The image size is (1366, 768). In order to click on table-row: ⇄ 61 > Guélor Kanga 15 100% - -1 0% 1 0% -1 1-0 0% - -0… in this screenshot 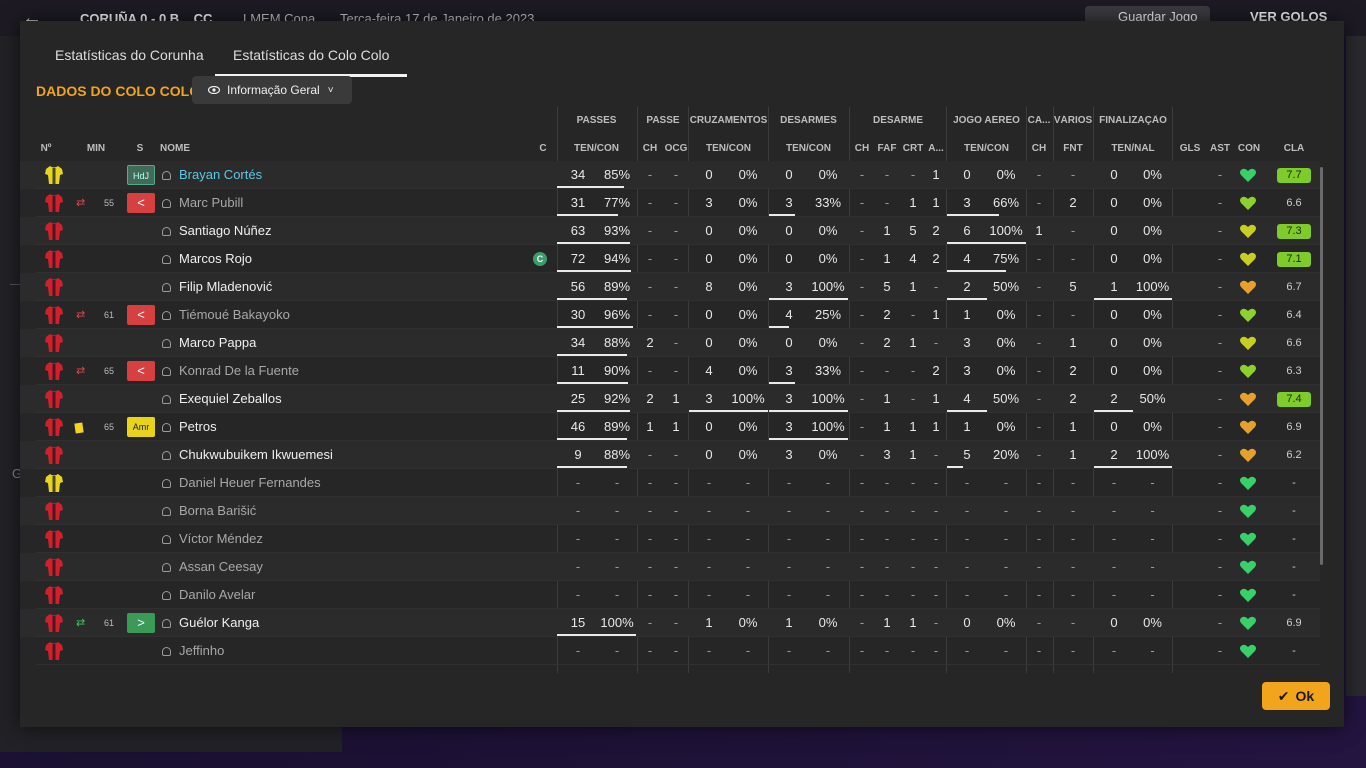, I will do `click(670, 623)`.